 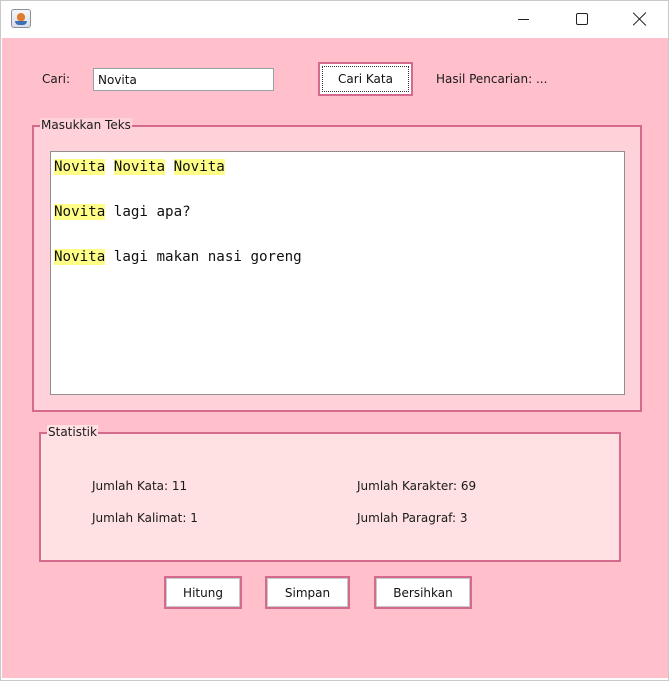 What do you see at coordinates (148, 212) in the screenshot?
I see `text-segment: lagi apa?` at bounding box center [148, 212].